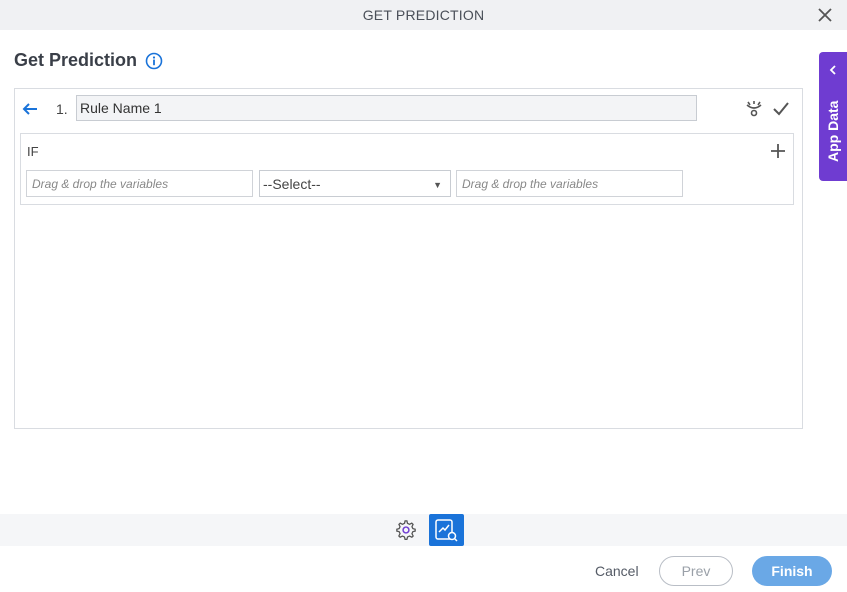  Describe the element at coordinates (62, 109) in the screenshot. I see `rule-number: 1.` at that location.